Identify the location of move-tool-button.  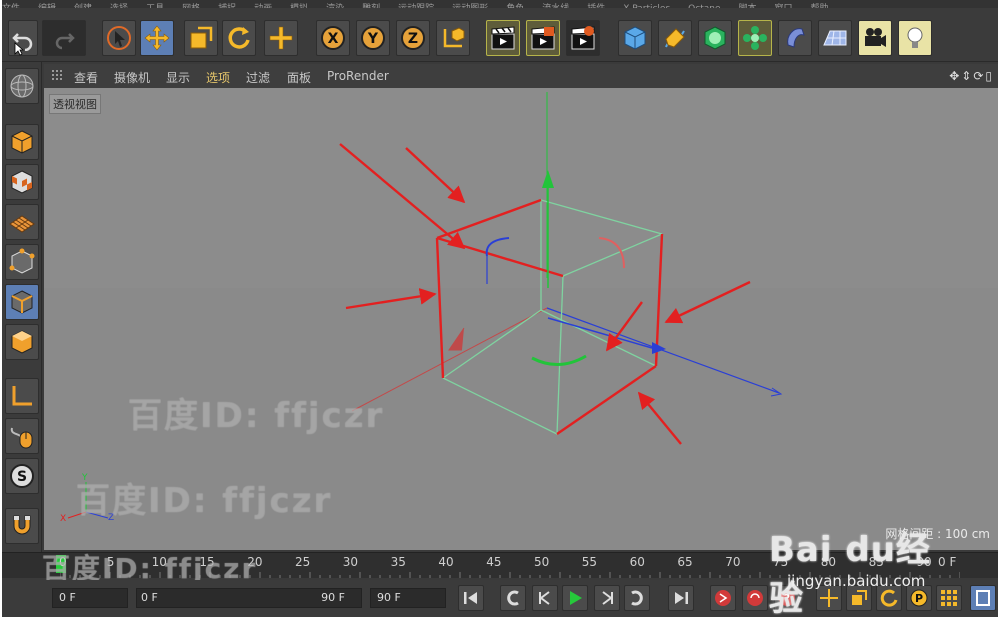
(157, 38).